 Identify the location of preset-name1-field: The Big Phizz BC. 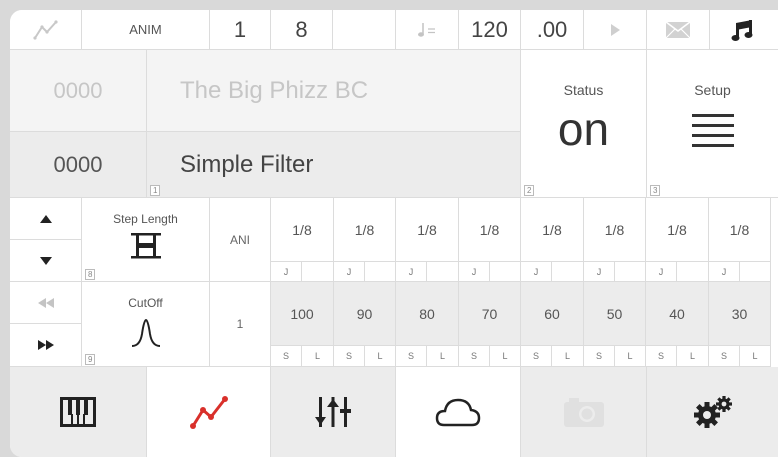
(334, 91).